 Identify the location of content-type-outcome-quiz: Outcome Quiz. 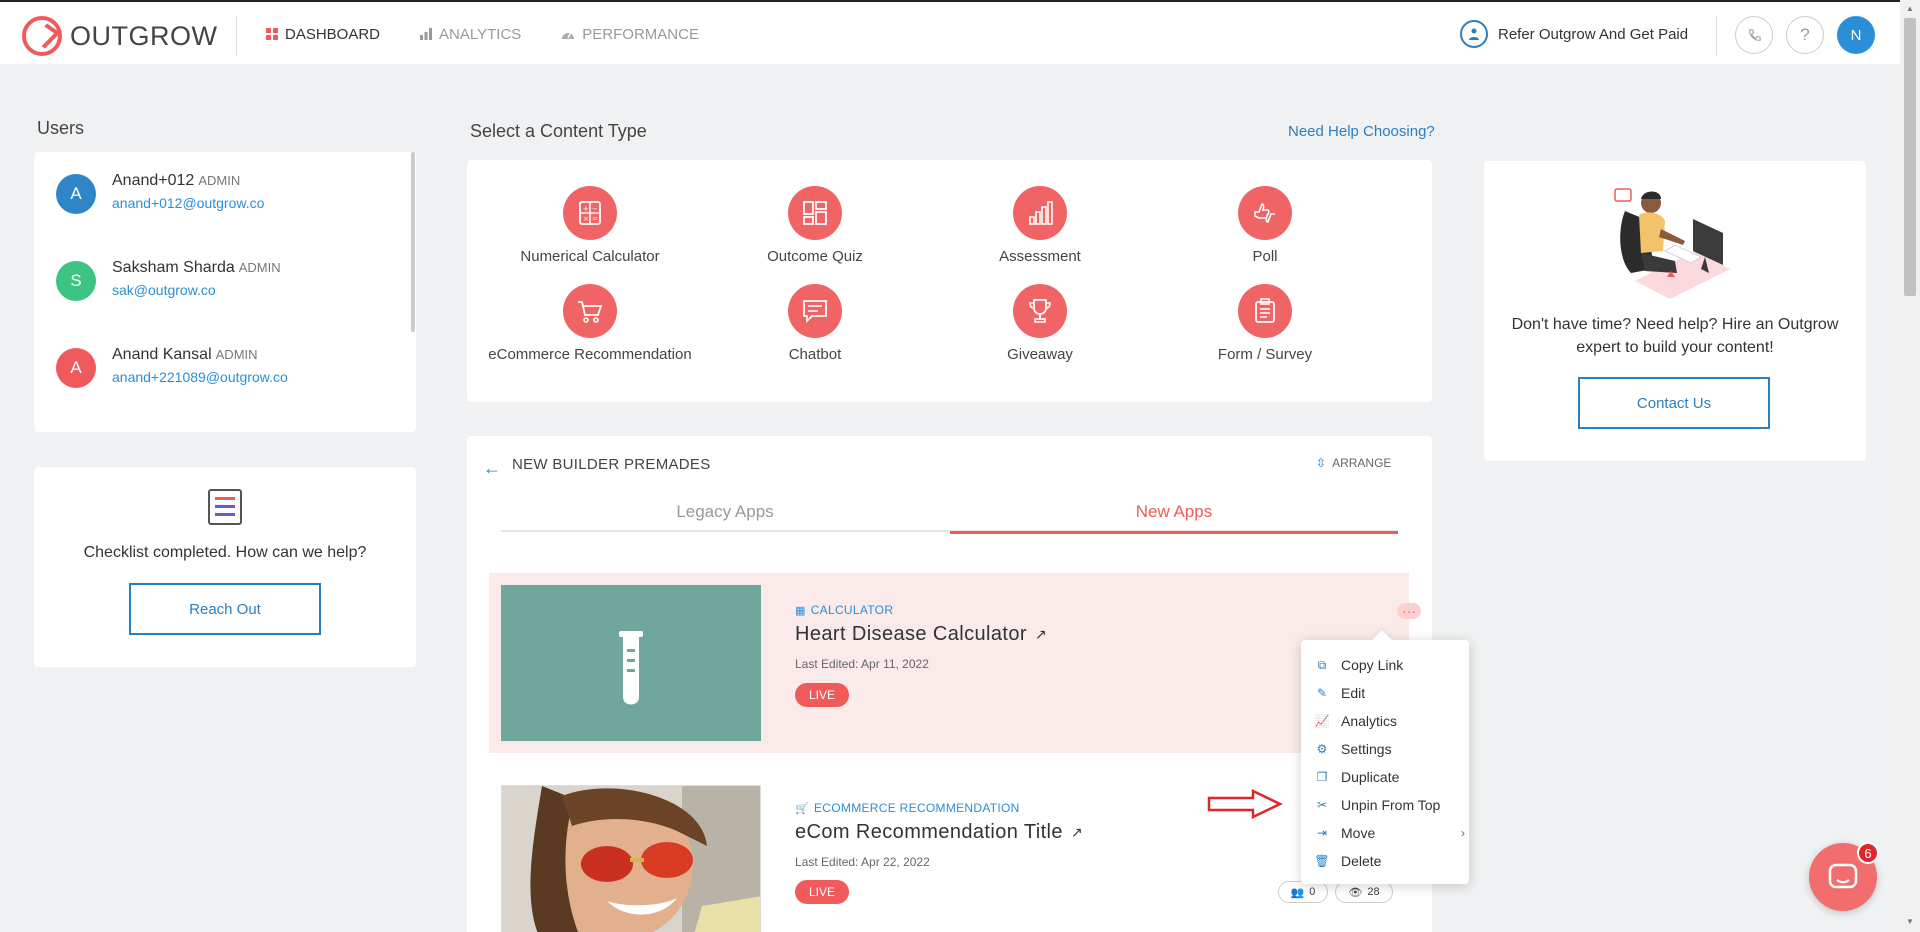
(815, 225).